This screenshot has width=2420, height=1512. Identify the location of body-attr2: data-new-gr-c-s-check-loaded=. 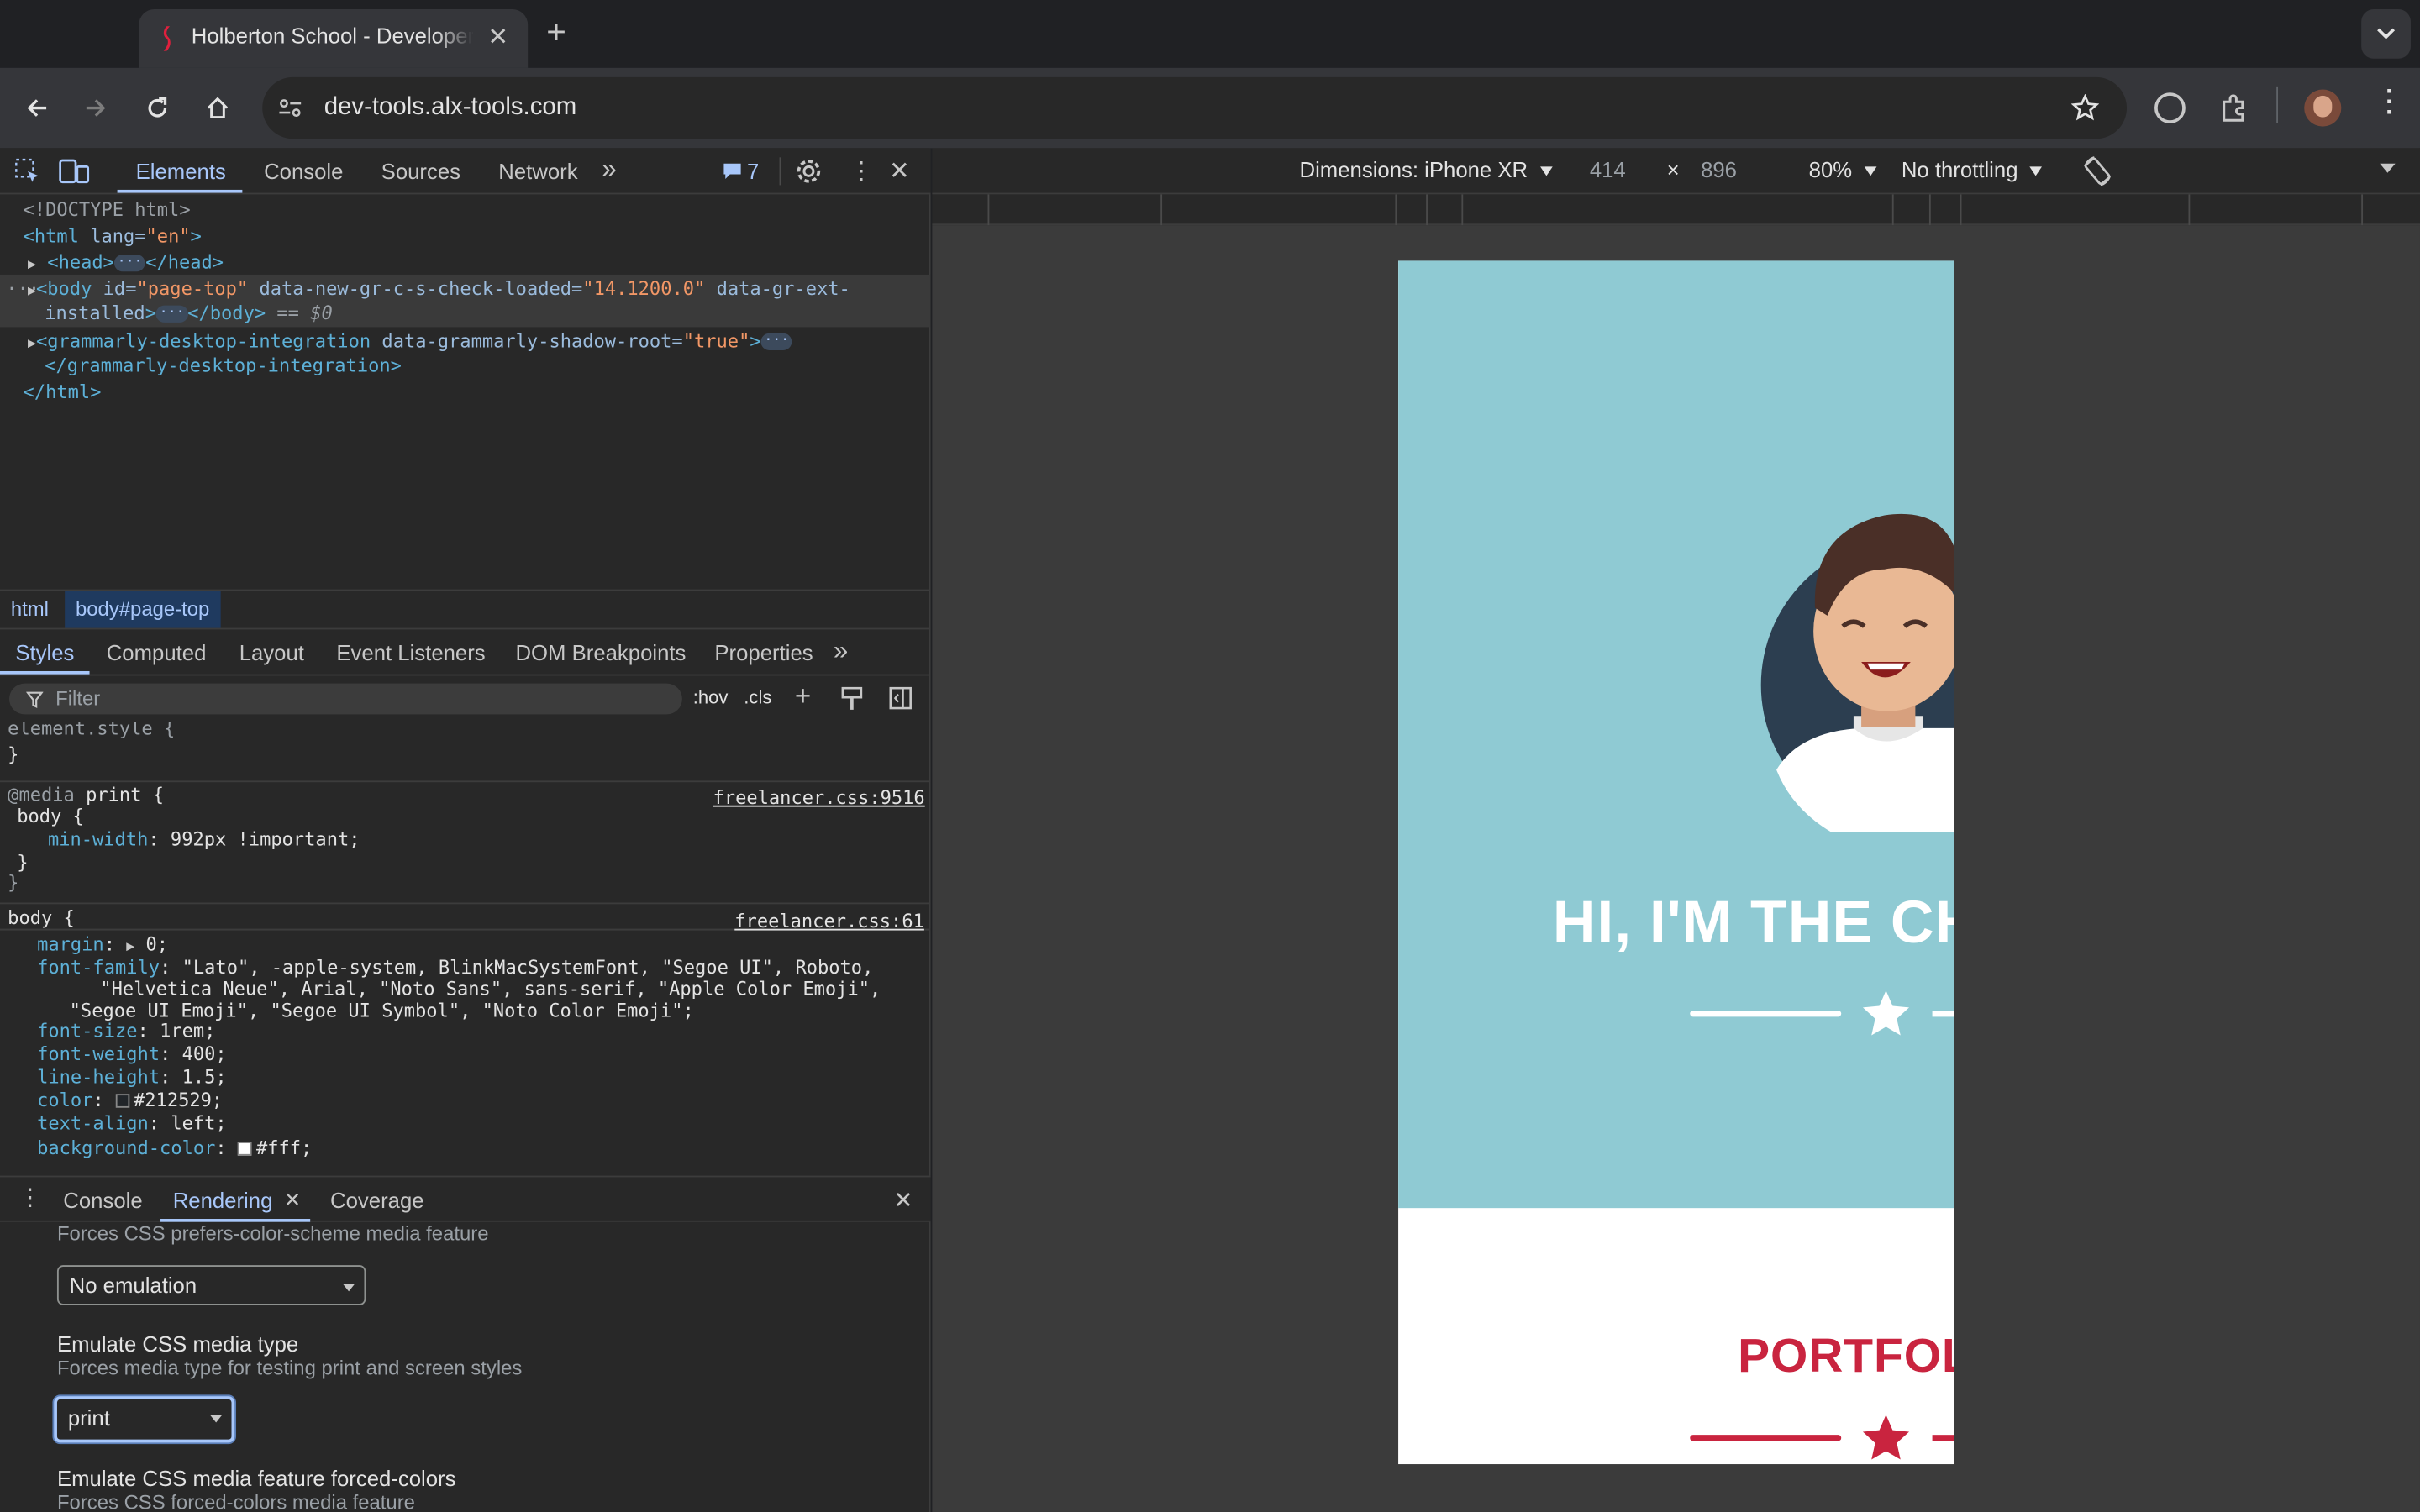
(421, 288).